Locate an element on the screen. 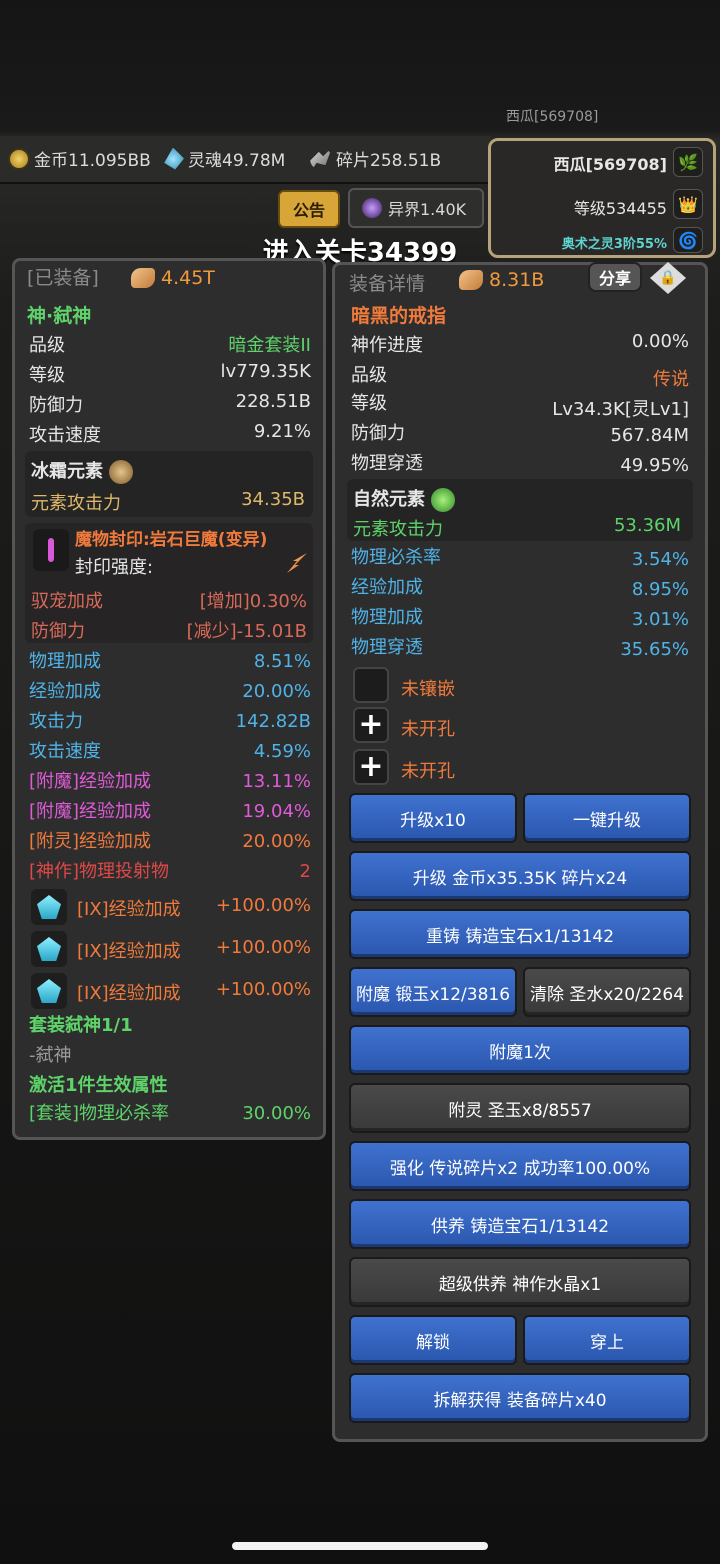 The height and width of the screenshot is (1564, 720). bonus-label: 攻击力 is located at coordinates (56, 721).